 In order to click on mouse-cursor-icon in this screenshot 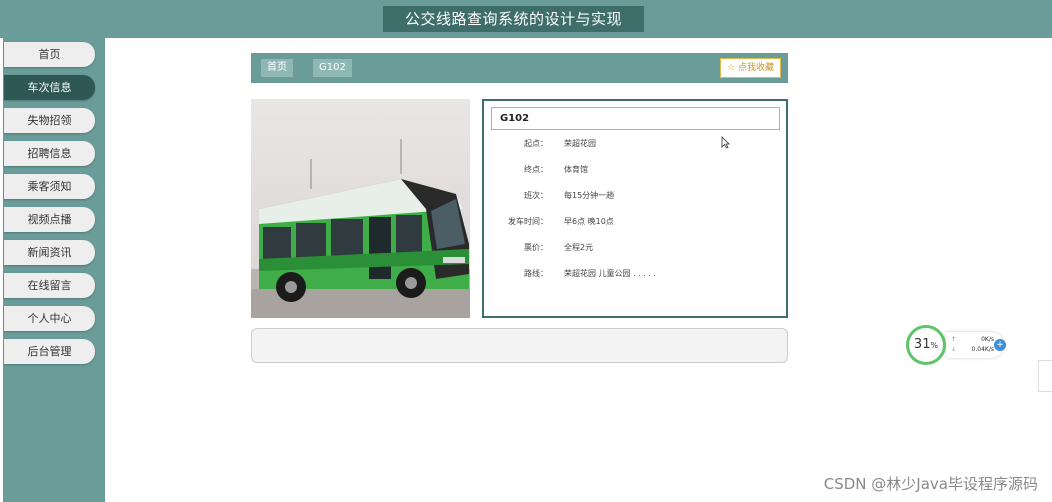, I will do `click(725, 143)`.